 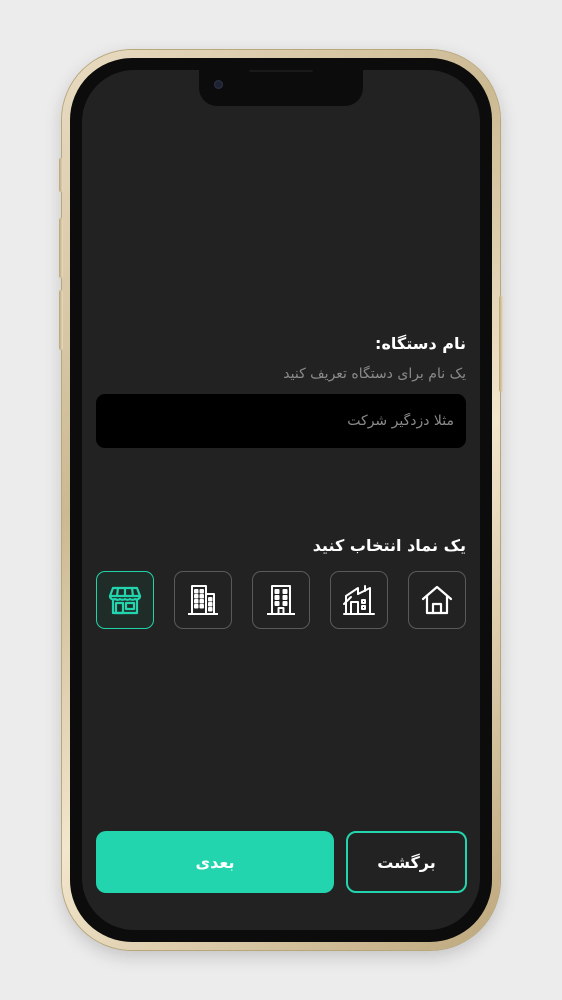 What do you see at coordinates (281, 71) in the screenshot?
I see `speaker-grille` at bounding box center [281, 71].